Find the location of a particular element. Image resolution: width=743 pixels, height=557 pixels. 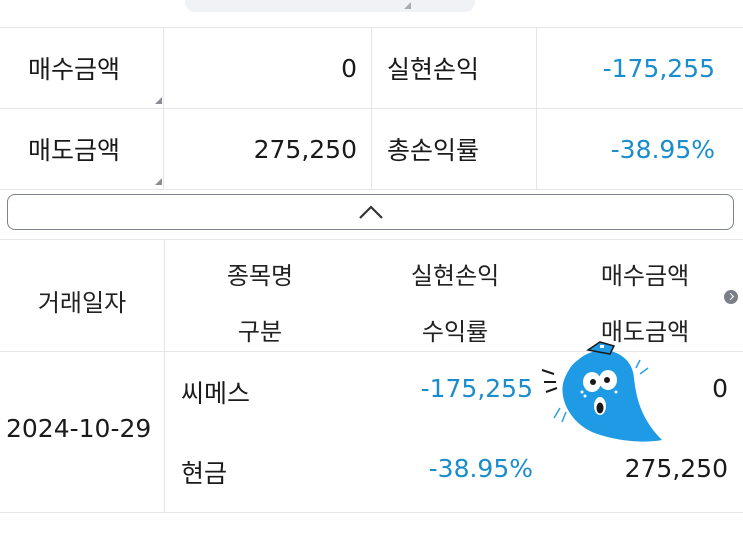

row-stock-name: 씨메스 is located at coordinates (216, 393).